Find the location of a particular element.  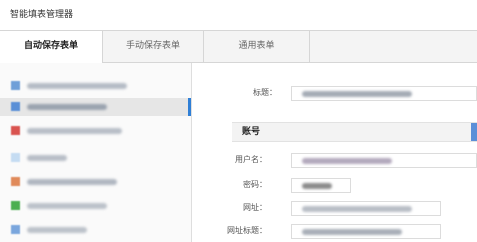

url-value-blurred is located at coordinates (357, 209).